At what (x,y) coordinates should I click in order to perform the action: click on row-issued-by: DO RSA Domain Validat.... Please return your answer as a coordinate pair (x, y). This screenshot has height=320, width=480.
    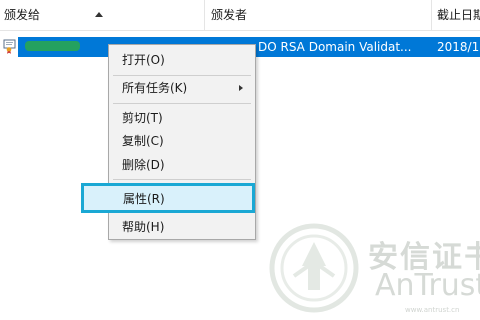
    Looking at the image, I should click on (335, 47).